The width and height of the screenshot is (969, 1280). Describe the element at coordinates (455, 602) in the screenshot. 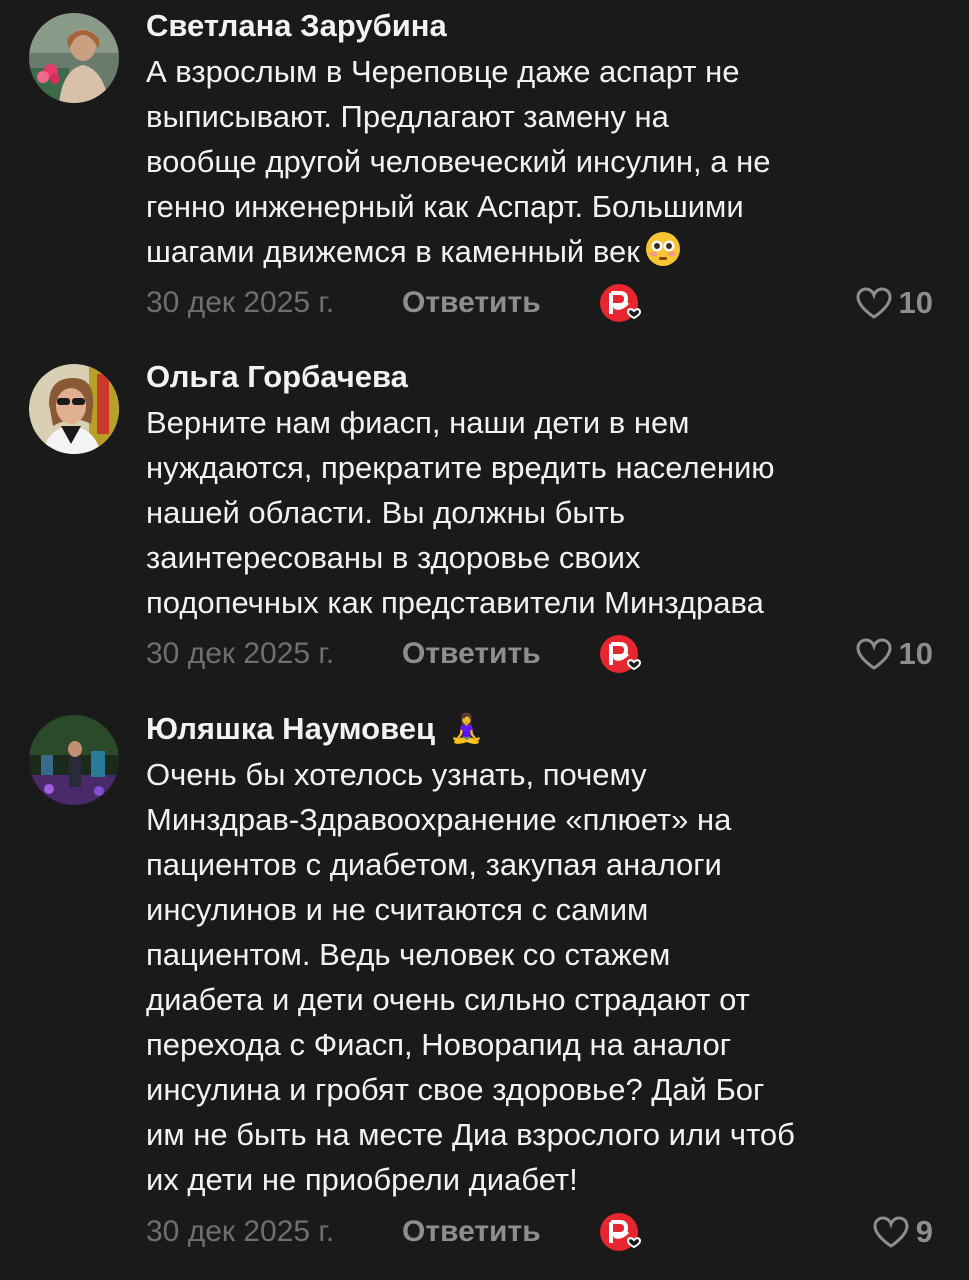

I see `comment-text-line: подопечных как представители Минздрава` at that location.